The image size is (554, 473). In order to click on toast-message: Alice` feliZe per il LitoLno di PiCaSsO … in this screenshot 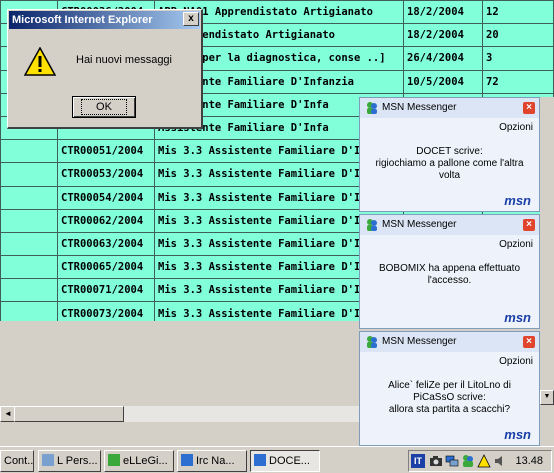, I will do `click(449, 398)`.